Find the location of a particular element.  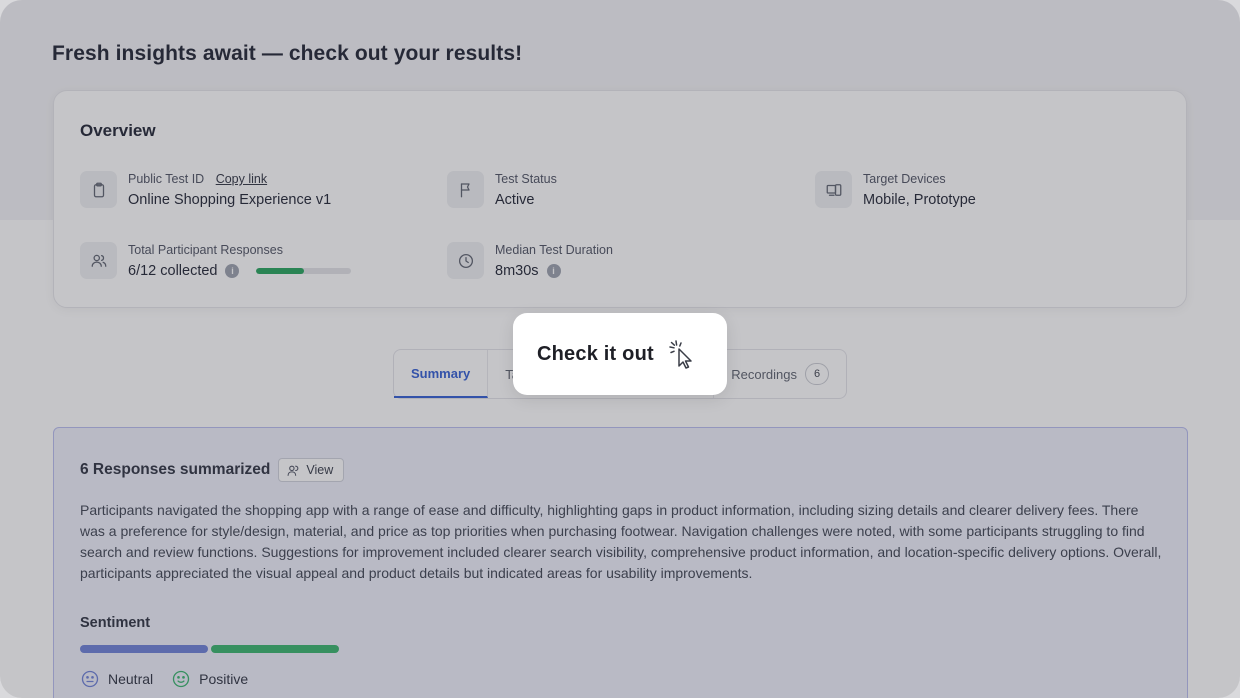

sentiment-bar is located at coordinates (211, 649).